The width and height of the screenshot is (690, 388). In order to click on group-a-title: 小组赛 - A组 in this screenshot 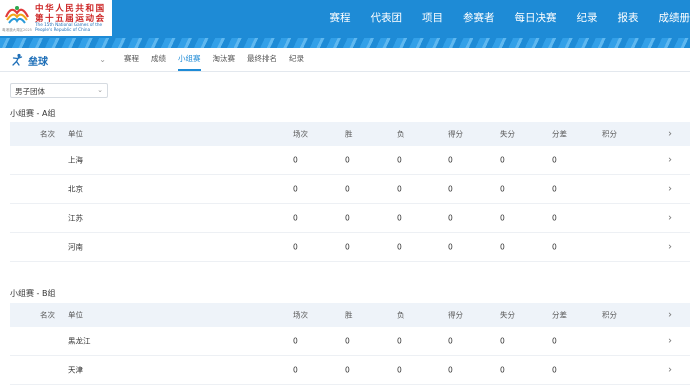, I will do `click(33, 113)`.